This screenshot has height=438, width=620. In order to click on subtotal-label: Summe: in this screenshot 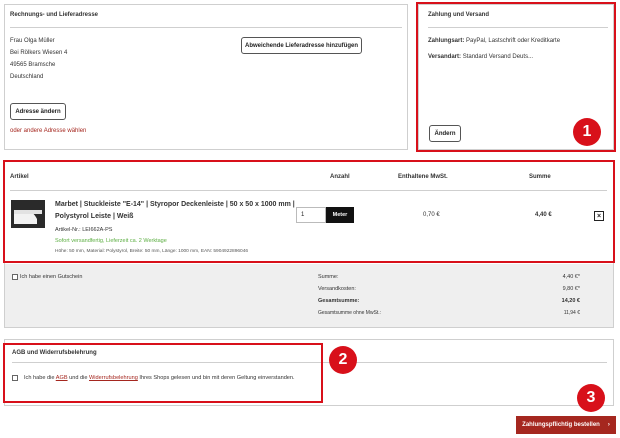, I will do `click(328, 277)`.